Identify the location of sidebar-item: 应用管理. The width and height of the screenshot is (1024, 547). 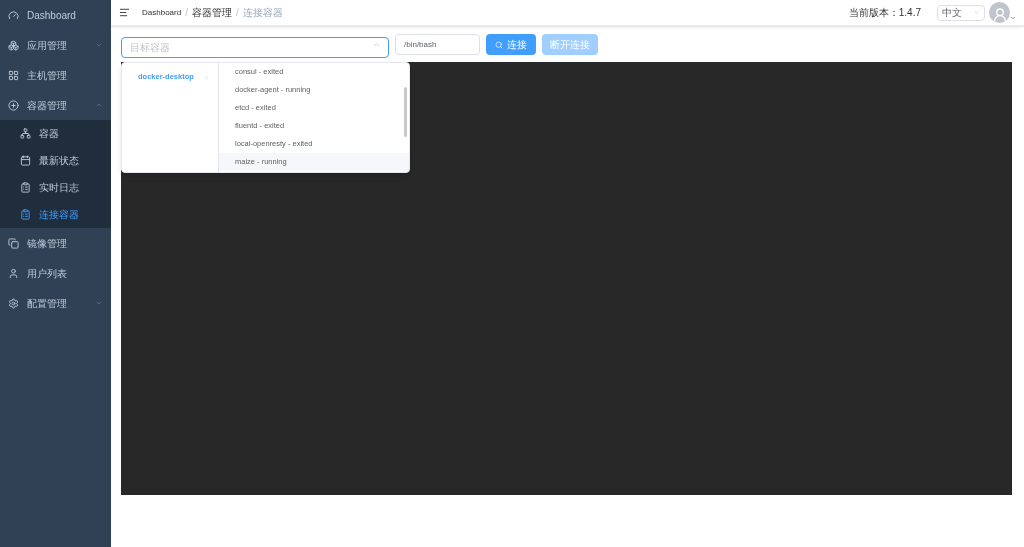
(55, 45).